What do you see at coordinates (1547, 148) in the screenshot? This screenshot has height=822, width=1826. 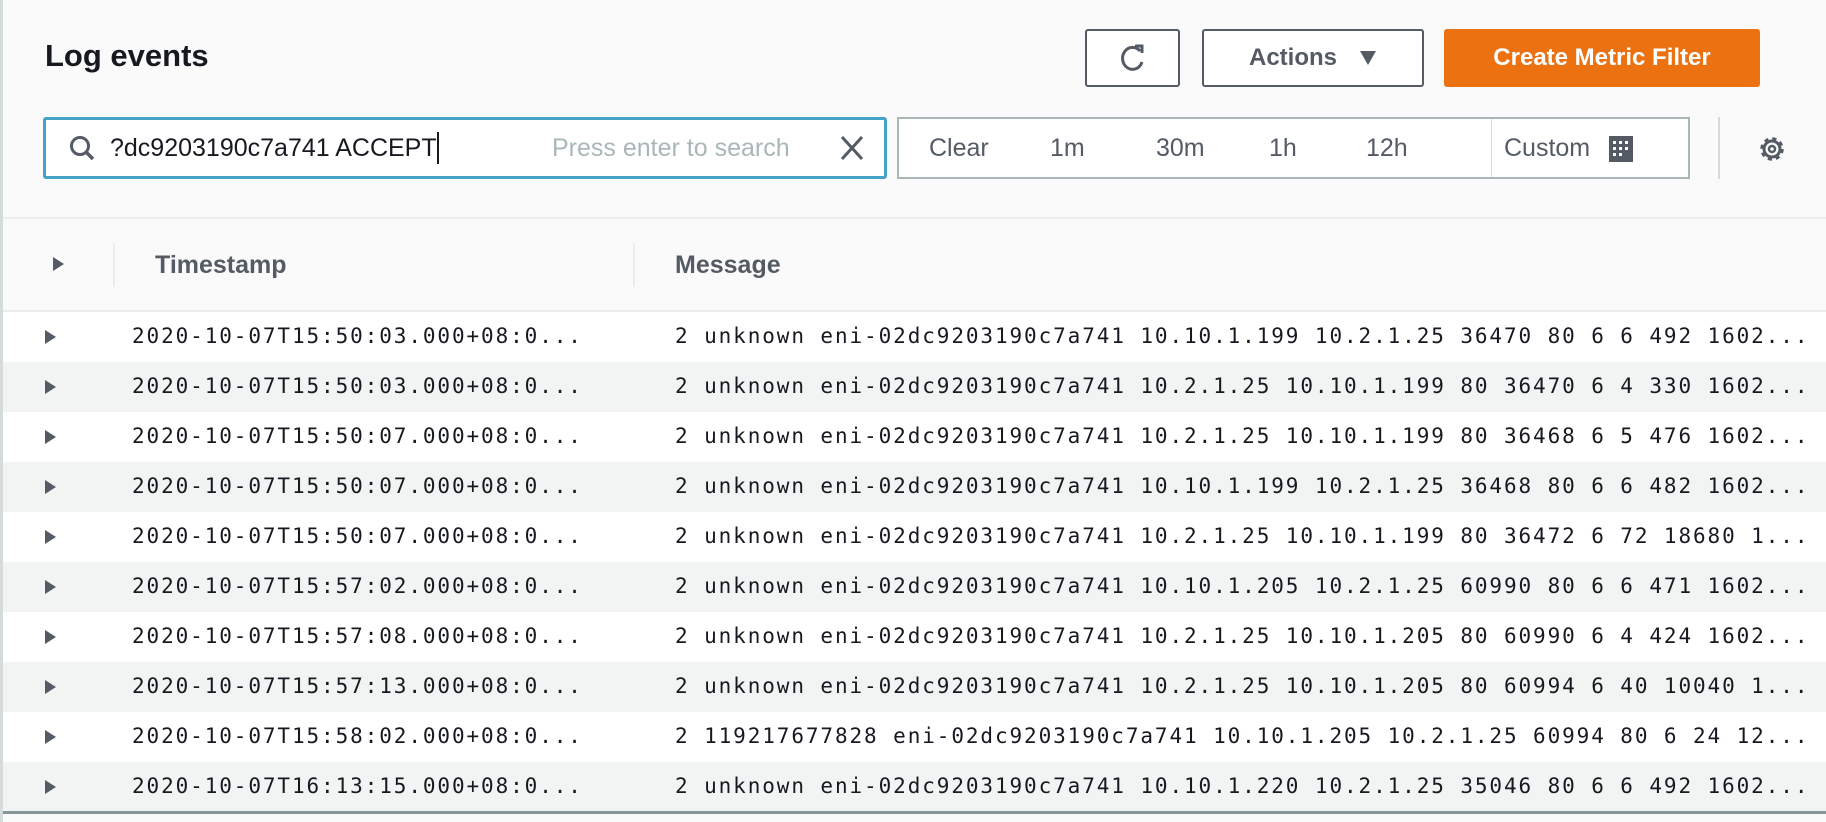 I see `custom-label: Custom` at bounding box center [1547, 148].